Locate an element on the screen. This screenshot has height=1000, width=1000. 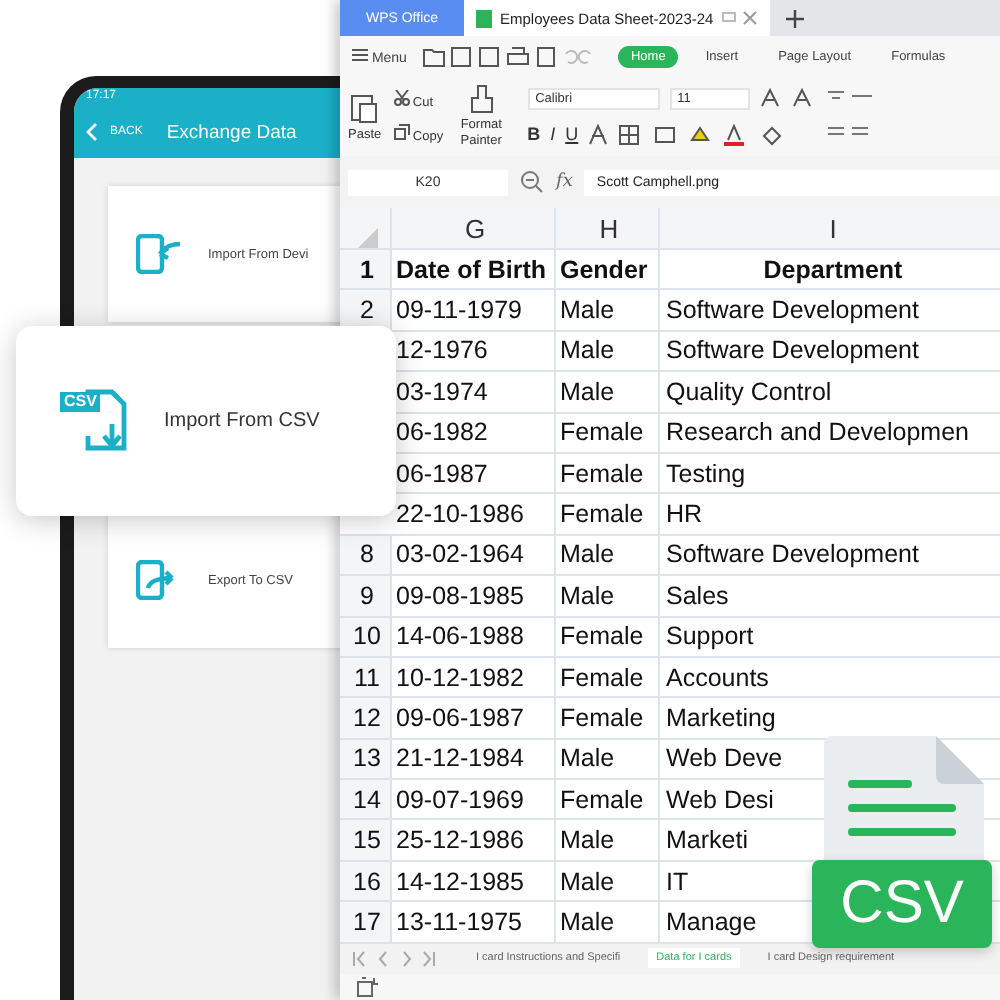
table-cell: Web Deve is located at coordinates (724, 758).